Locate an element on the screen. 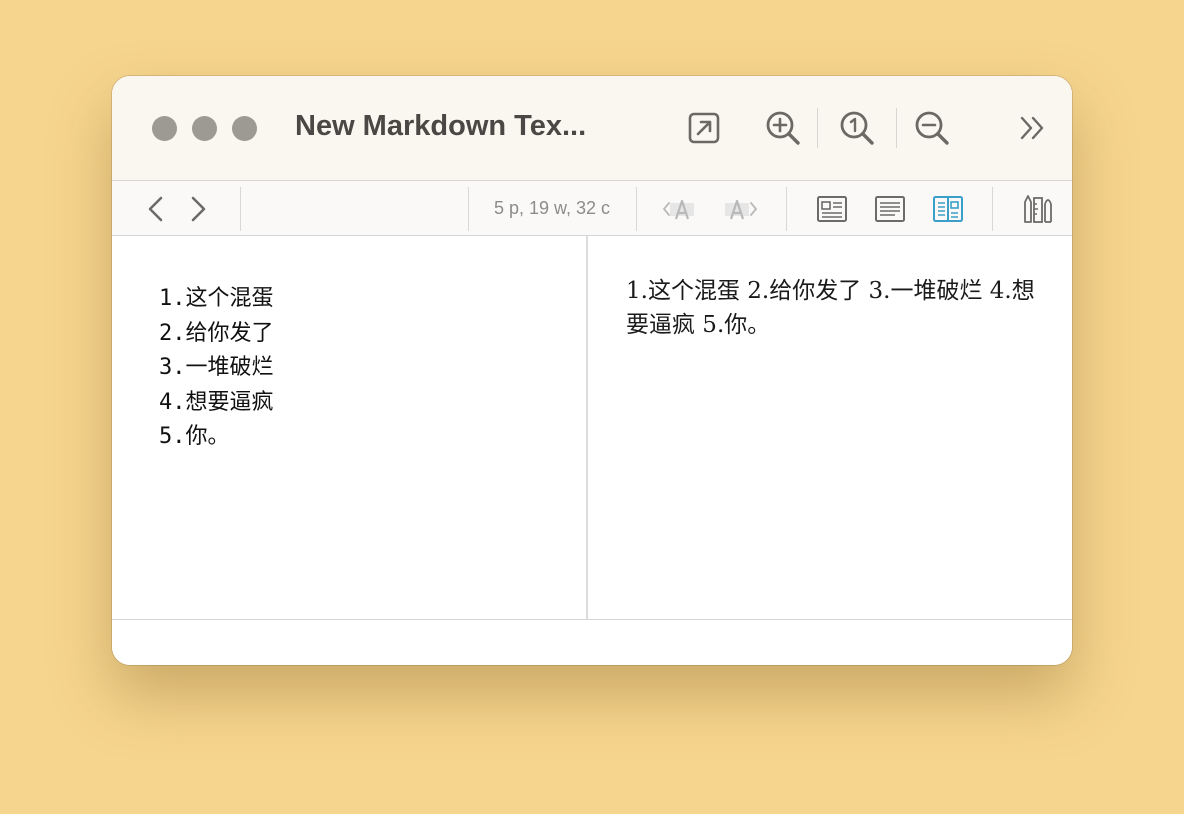 Image resolution: width=1184 pixels, height=814 pixels. more-chevrons-icon is located at coordinates (1034, 128).